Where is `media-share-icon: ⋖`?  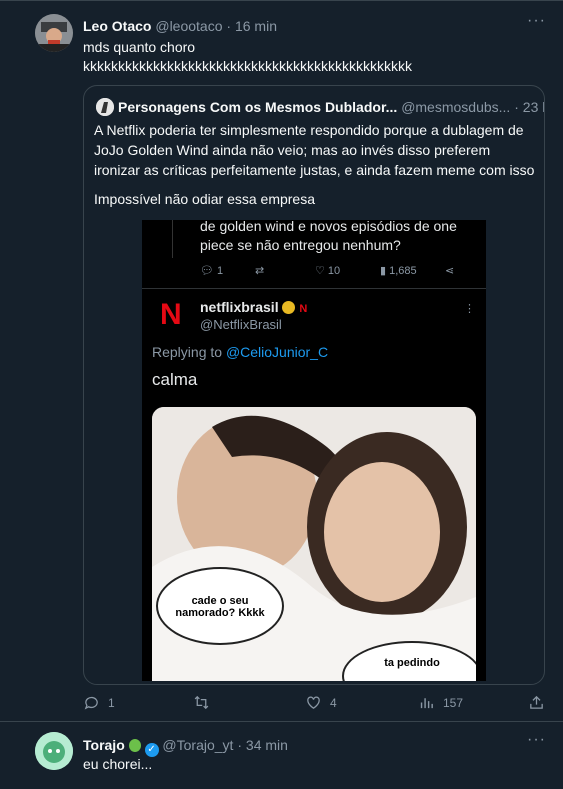
media-share-icon: ⋖ is located at coordinates (450, 271).